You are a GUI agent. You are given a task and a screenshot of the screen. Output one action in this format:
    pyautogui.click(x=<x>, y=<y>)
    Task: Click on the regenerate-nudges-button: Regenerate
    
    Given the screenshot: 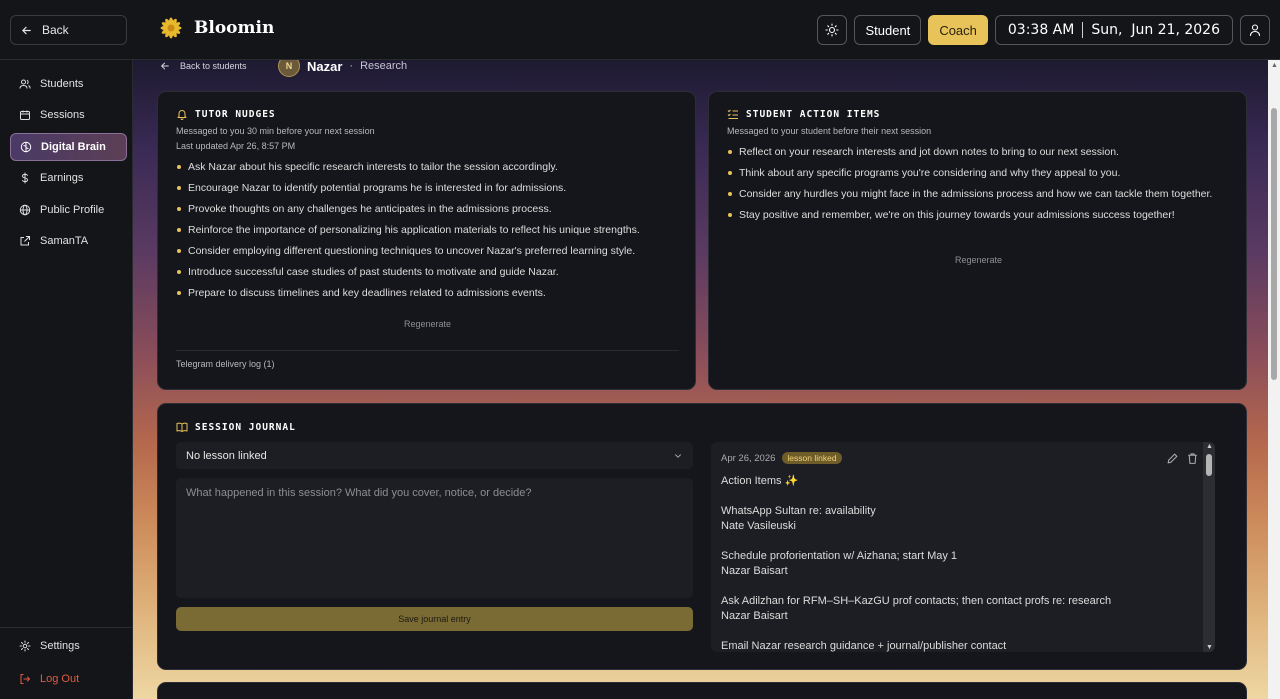 What is the action you would take?
    pyautogui.click(x=427, y=324)
    